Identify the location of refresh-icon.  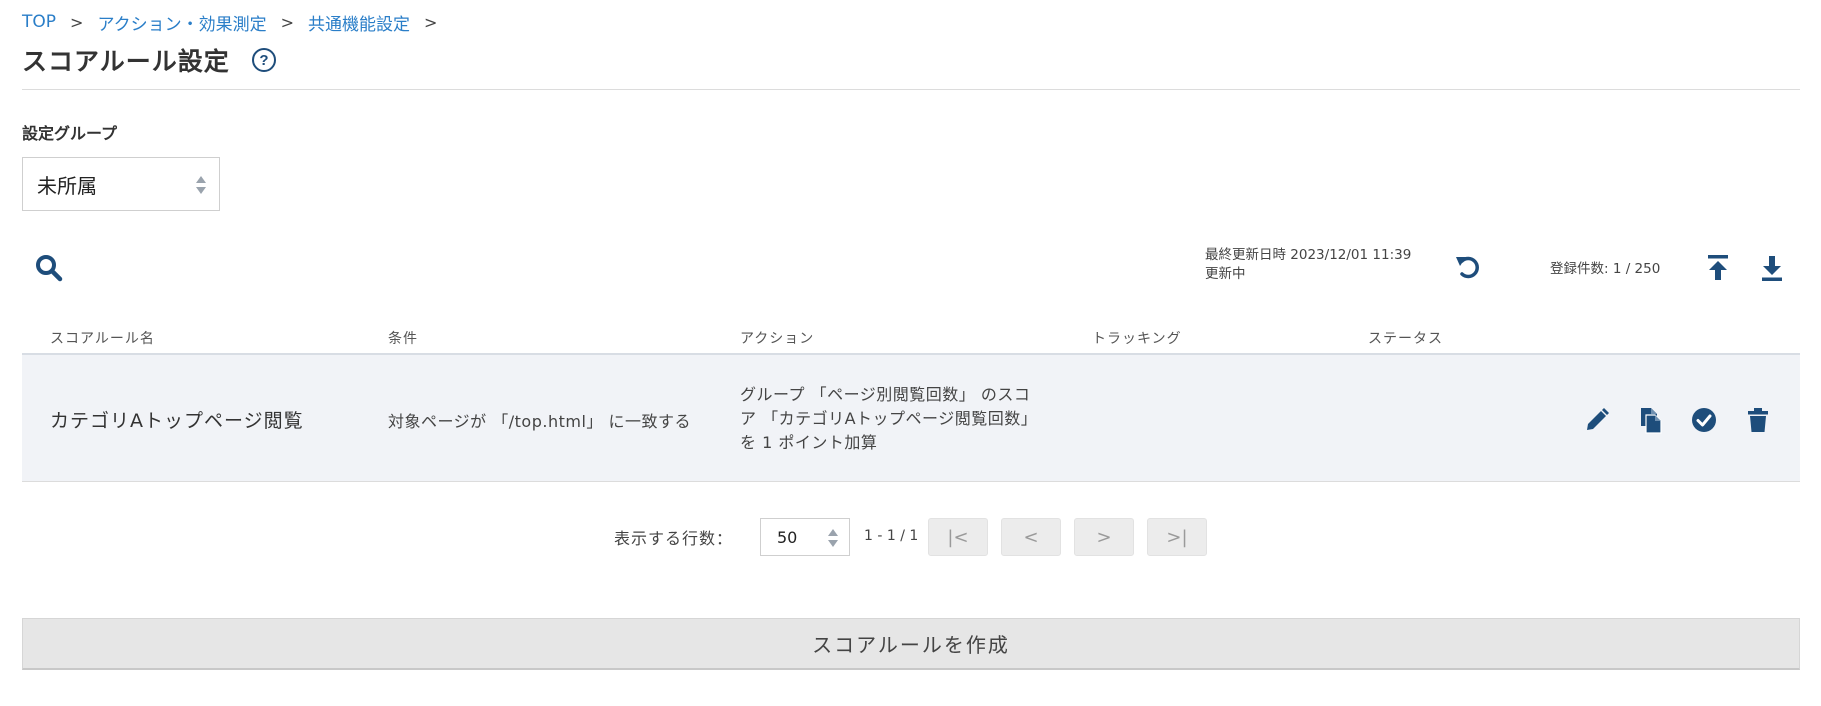
(1468, 266).